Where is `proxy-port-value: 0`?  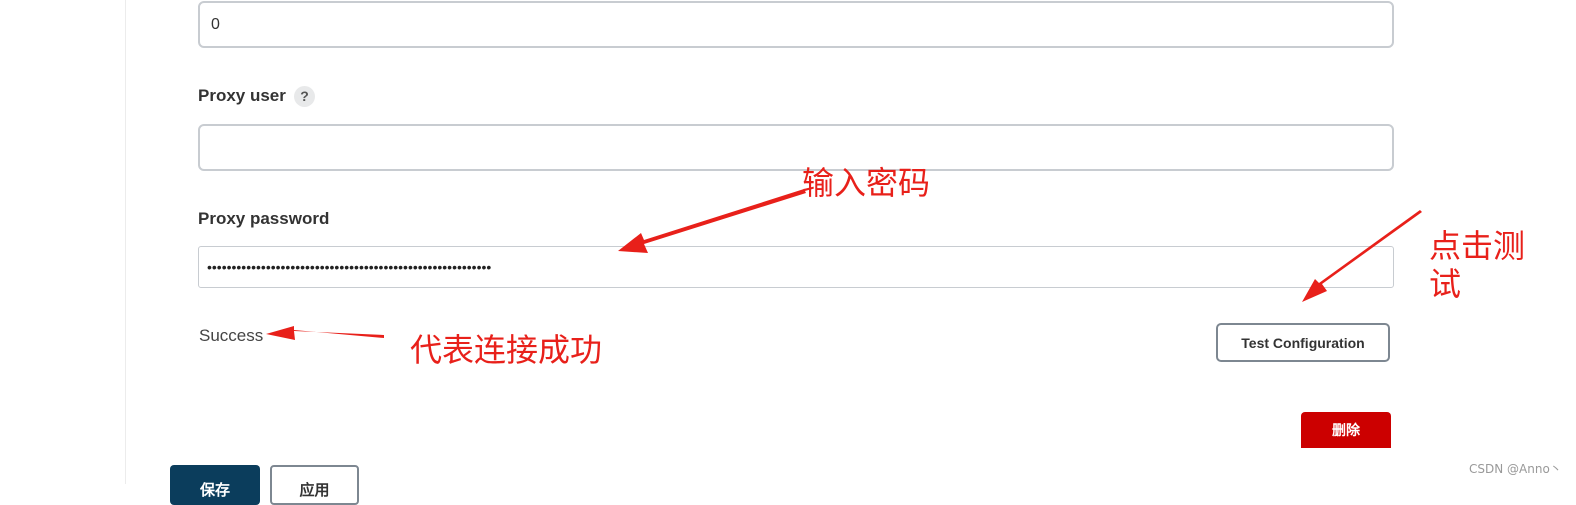
proxy-port-value: 0 is located at coordinates (215, 24).